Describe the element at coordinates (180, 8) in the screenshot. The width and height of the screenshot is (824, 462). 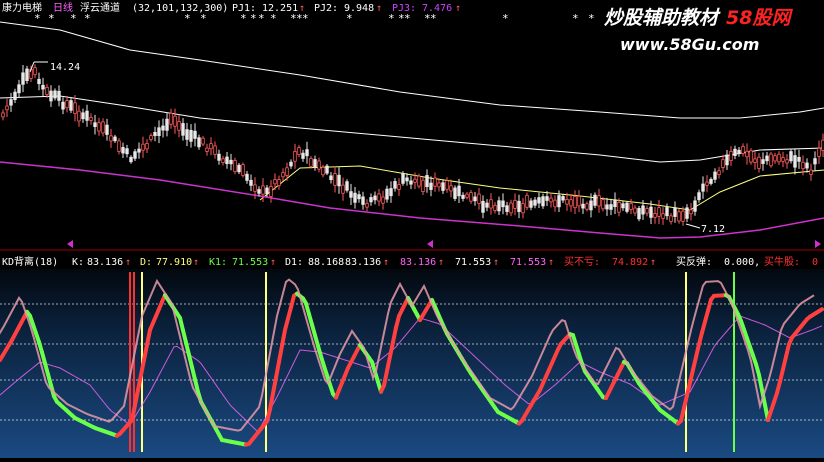
I see `indicator-params: (32,101,132,300)` at that location.